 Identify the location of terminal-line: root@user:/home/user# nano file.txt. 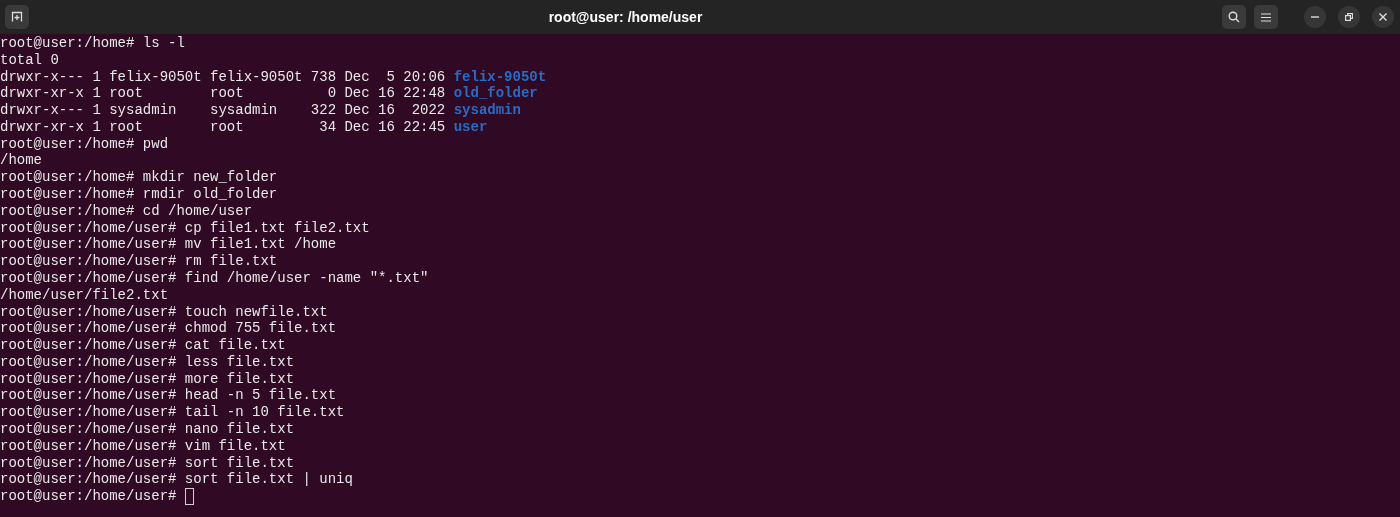
(147, 429).